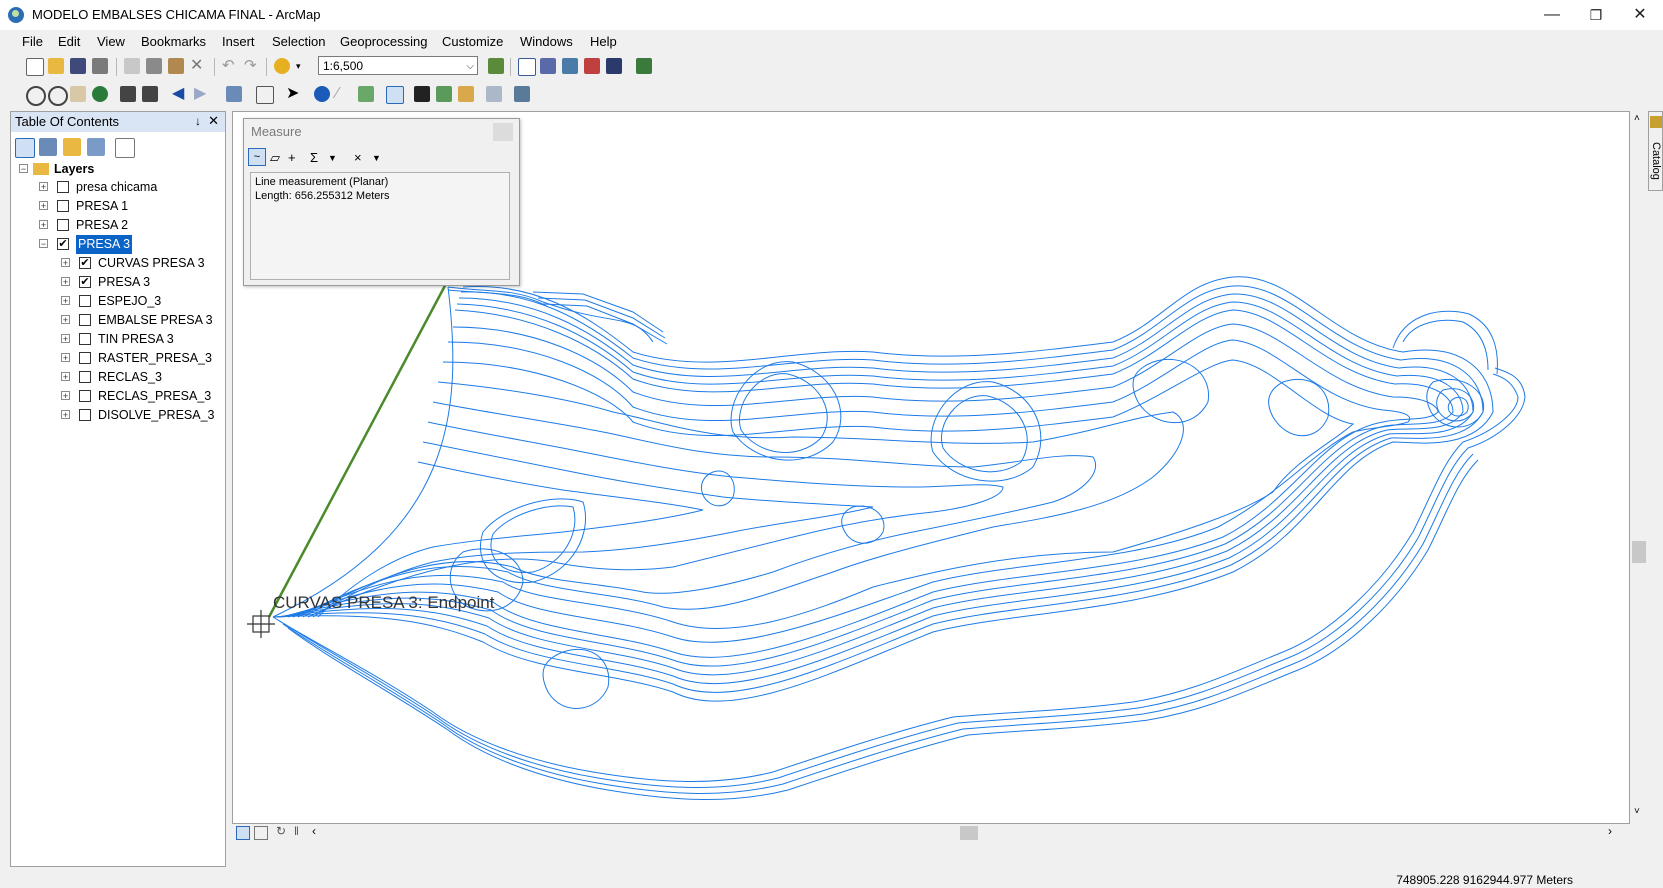 This screenshot has width=1663, height=888. Describe the element at coordinates (644, 66) in the screenshot. I see `model-builder-icon` at that location.